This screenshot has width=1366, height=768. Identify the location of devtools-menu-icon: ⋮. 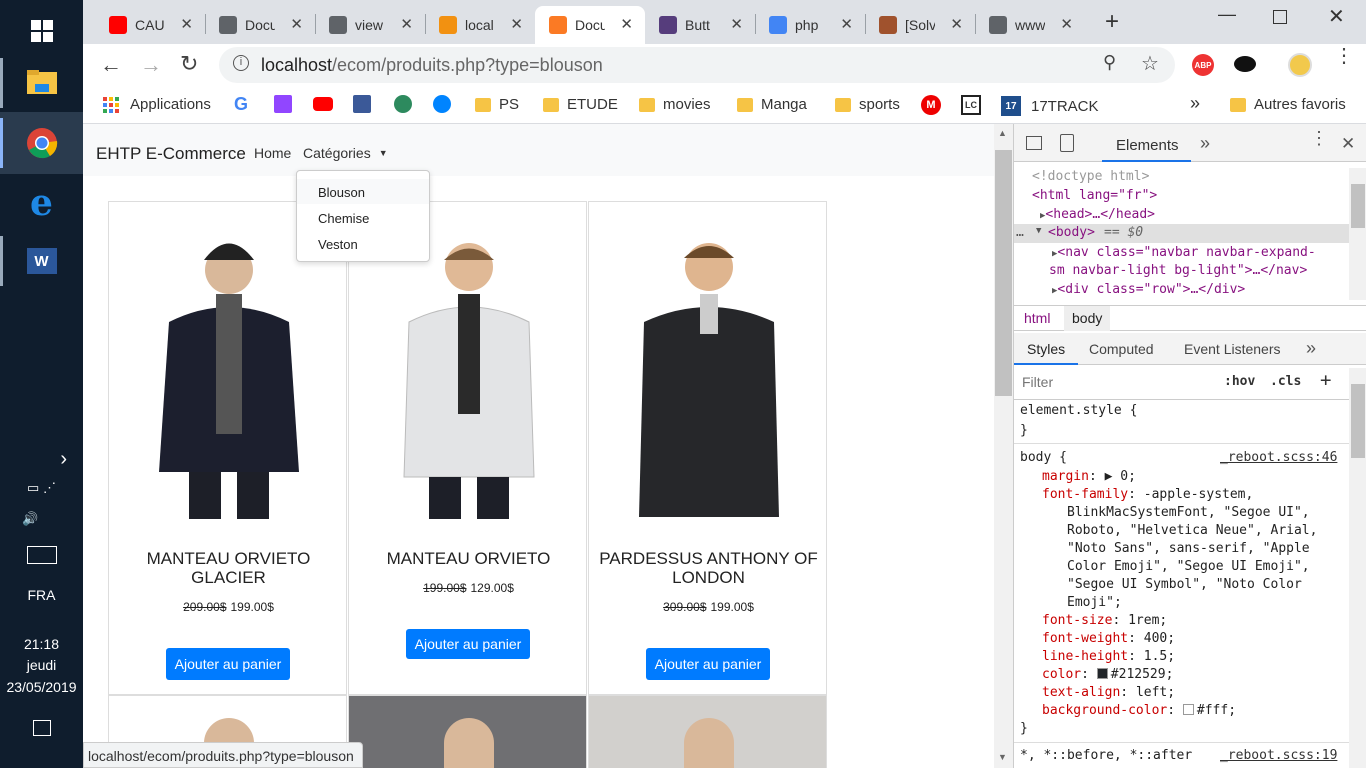
(1319, 138).